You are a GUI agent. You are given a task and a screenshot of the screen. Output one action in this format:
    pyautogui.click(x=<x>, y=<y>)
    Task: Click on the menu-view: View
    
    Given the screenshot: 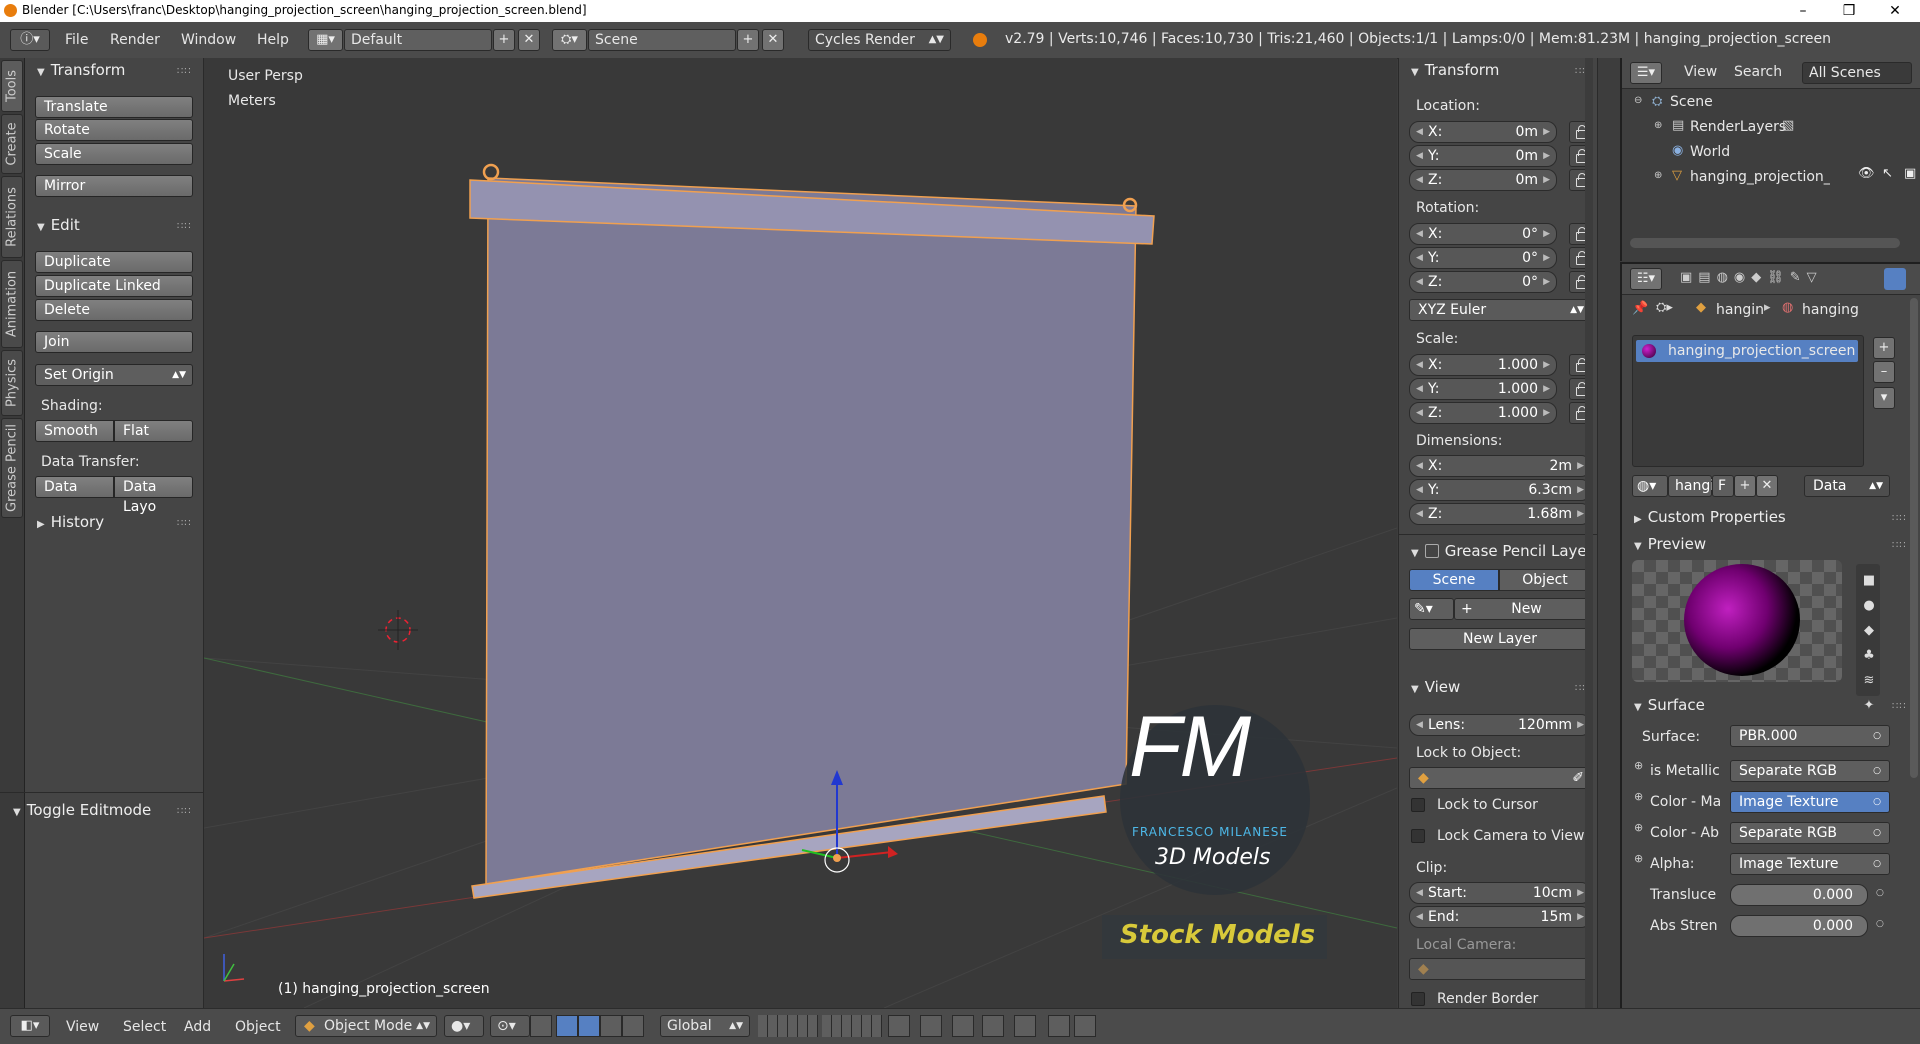 What is the action you would take?
    pyautogui.click(x=82, y=1027)
    